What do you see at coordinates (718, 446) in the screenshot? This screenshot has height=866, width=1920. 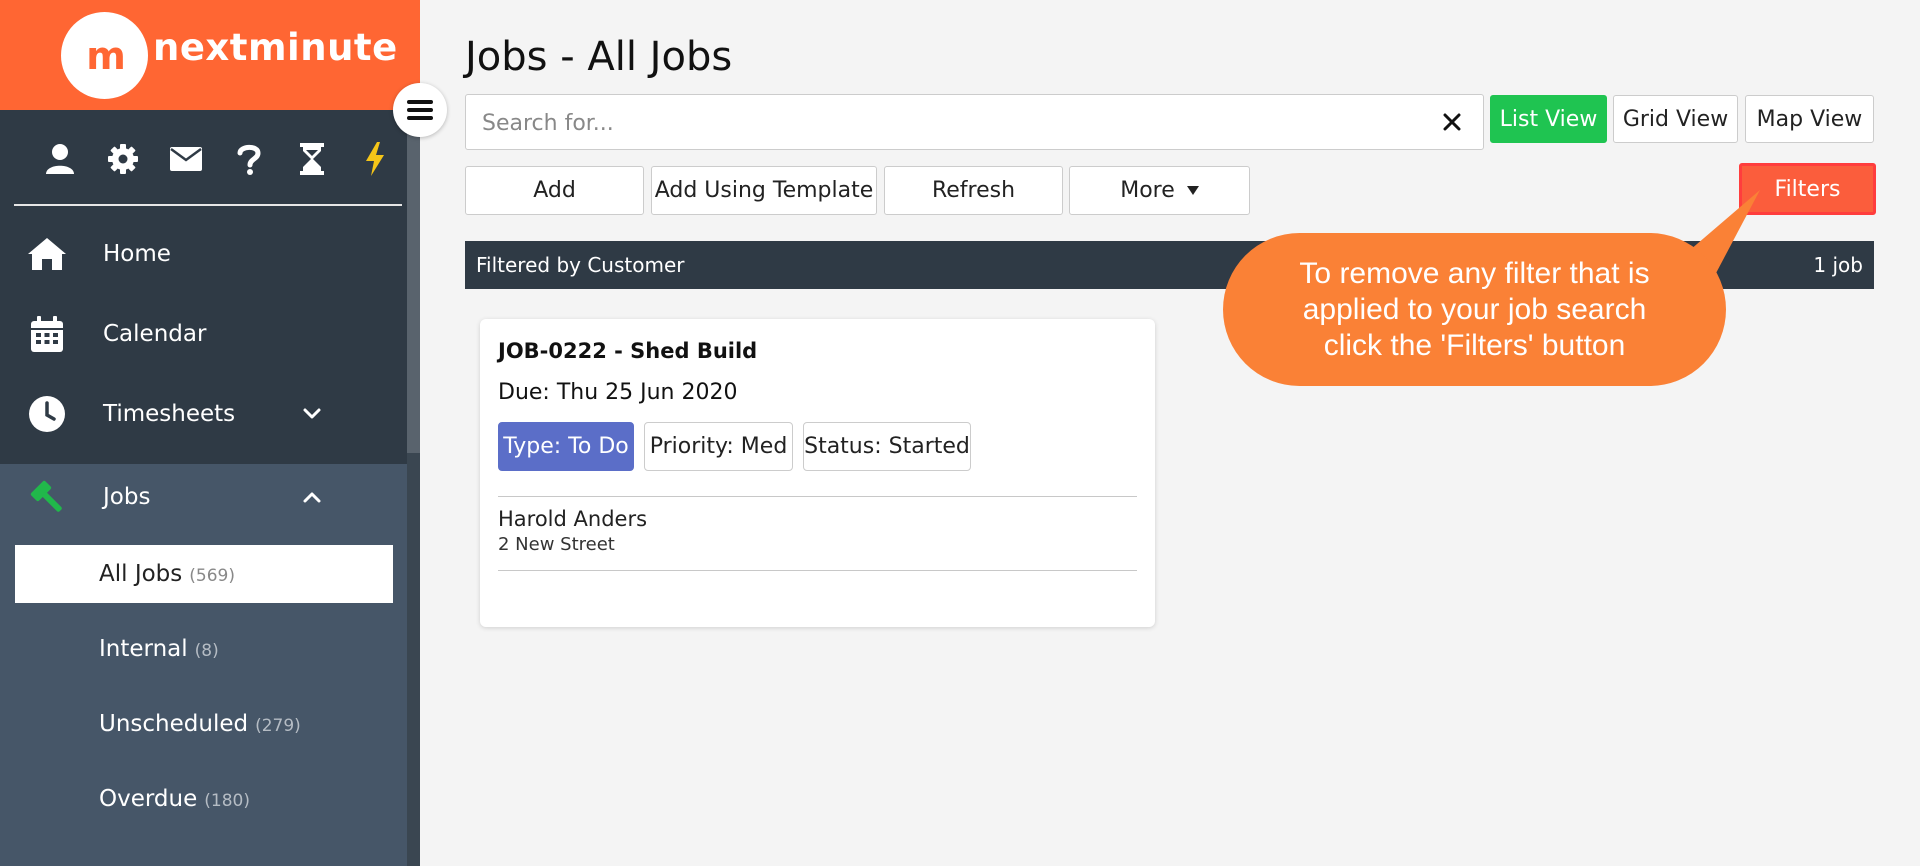 I see `job-priority-badge: Priority: Med` at bounding box center [718, 446].